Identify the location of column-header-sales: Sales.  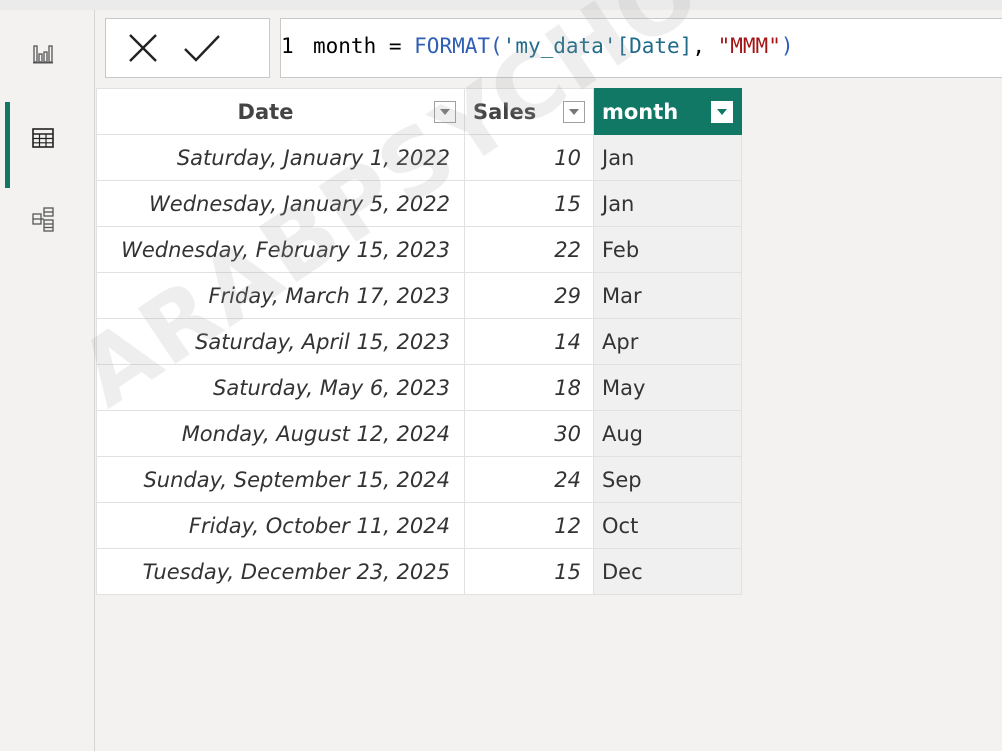
(529, 111).